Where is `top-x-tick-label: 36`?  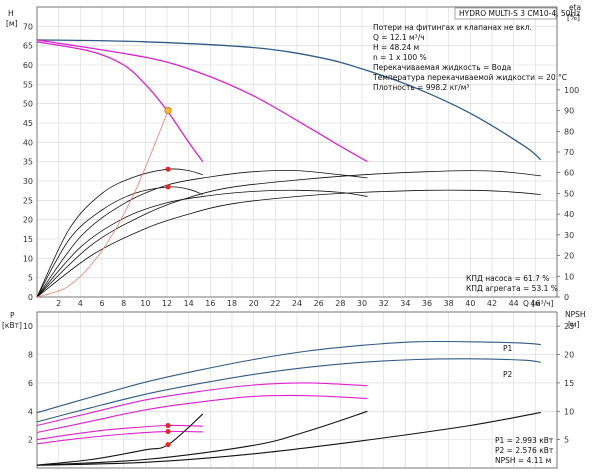
top-x-tick-label: 36 is located at coordinates (427, 303).